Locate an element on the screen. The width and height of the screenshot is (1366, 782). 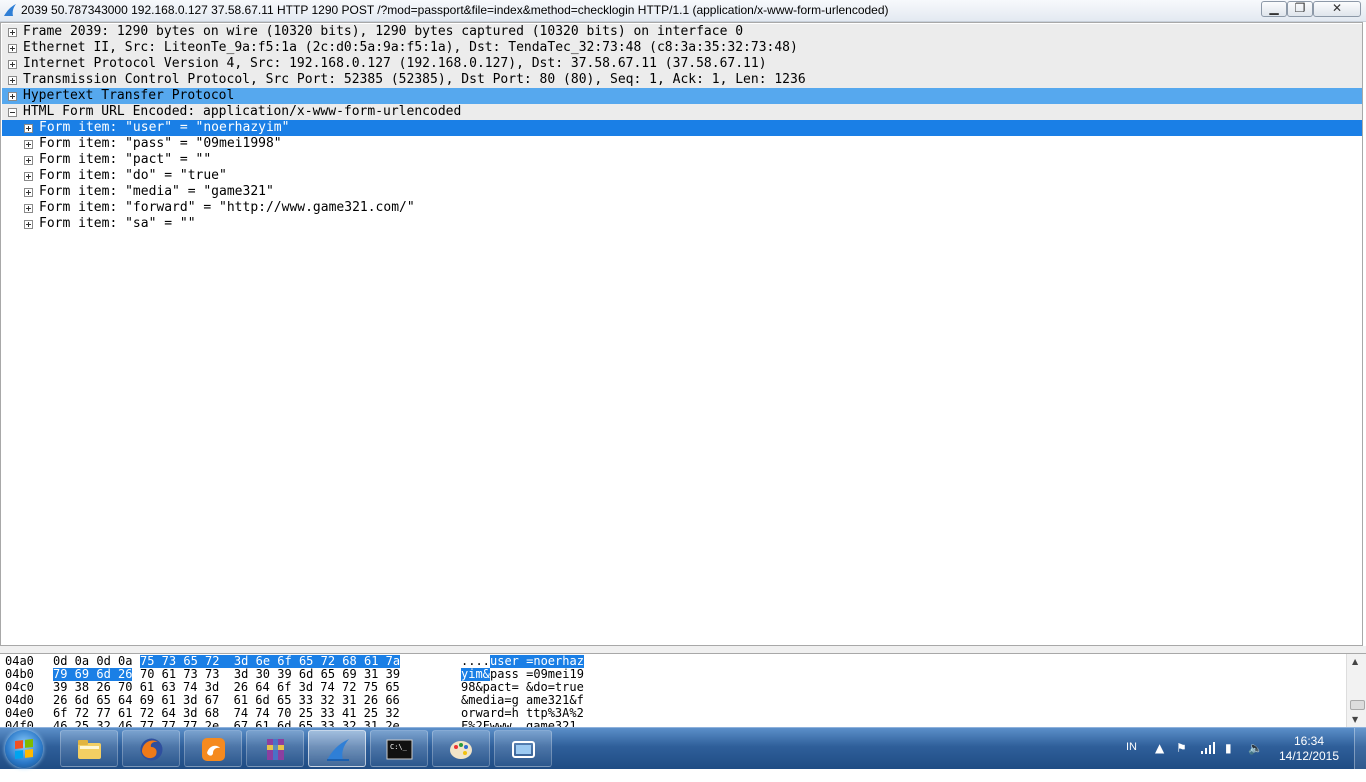
tree-row-label: Form item: "pass" = "09mei1998" is located at coordinates (160, 143).